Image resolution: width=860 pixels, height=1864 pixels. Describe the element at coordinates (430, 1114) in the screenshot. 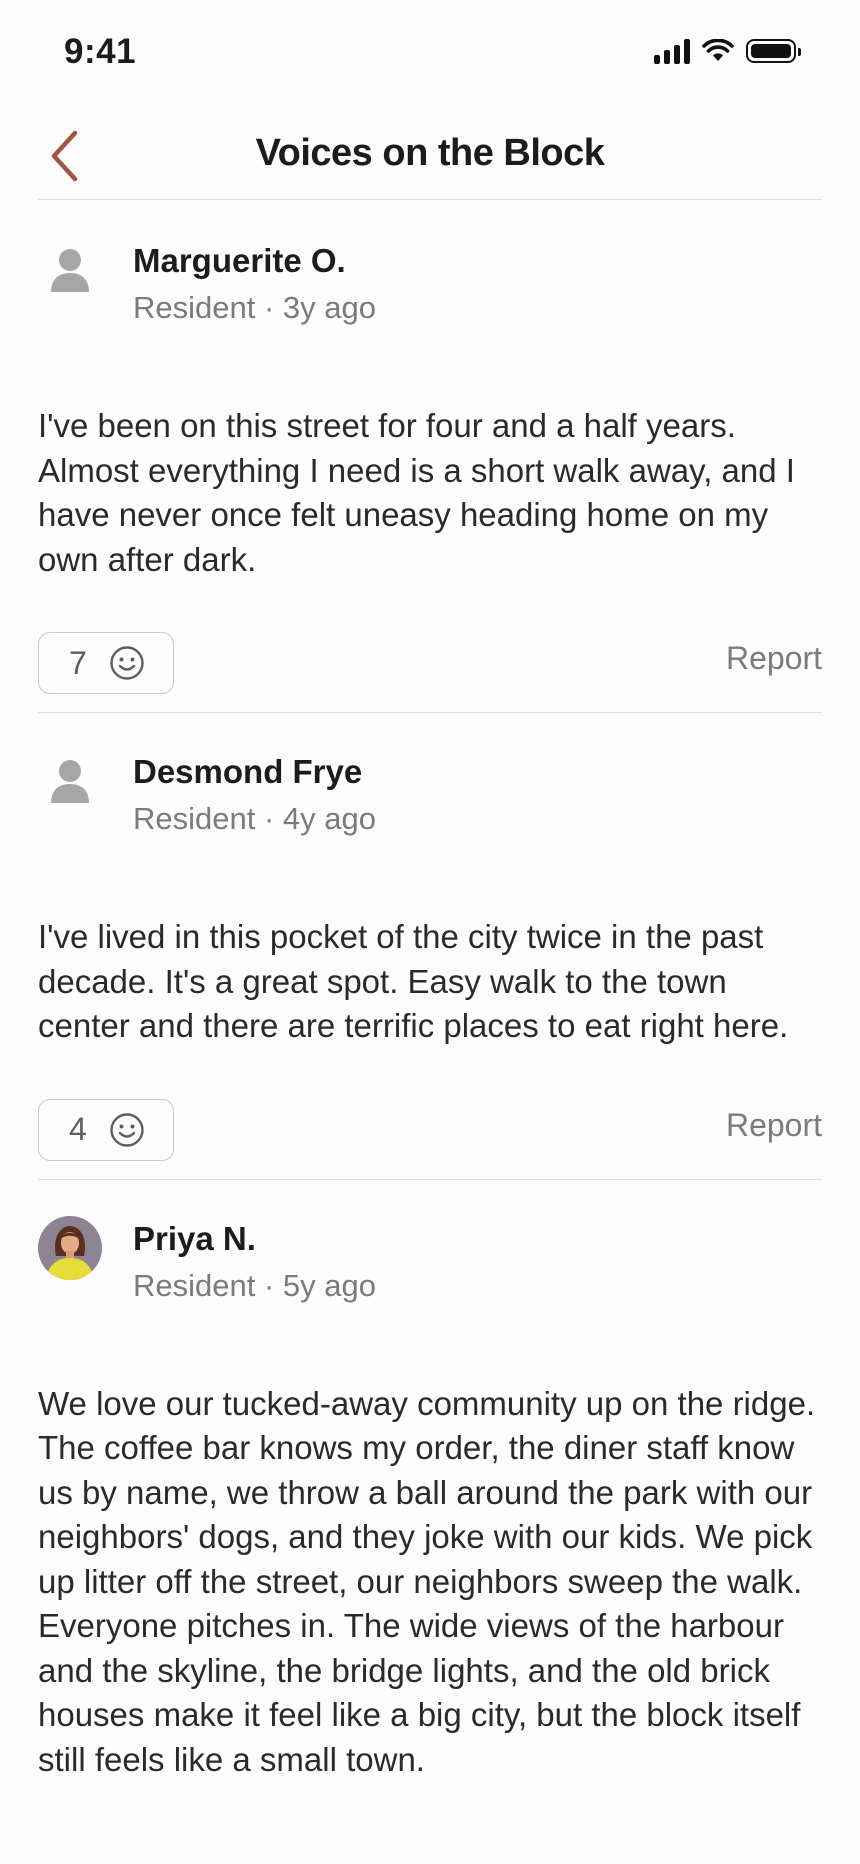

I see `review-actions: 4 Report` at that location.